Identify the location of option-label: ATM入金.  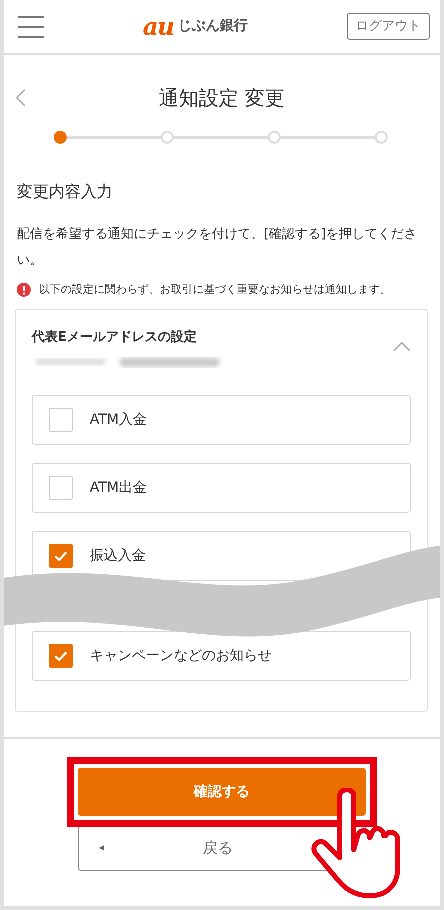
(119, 420).